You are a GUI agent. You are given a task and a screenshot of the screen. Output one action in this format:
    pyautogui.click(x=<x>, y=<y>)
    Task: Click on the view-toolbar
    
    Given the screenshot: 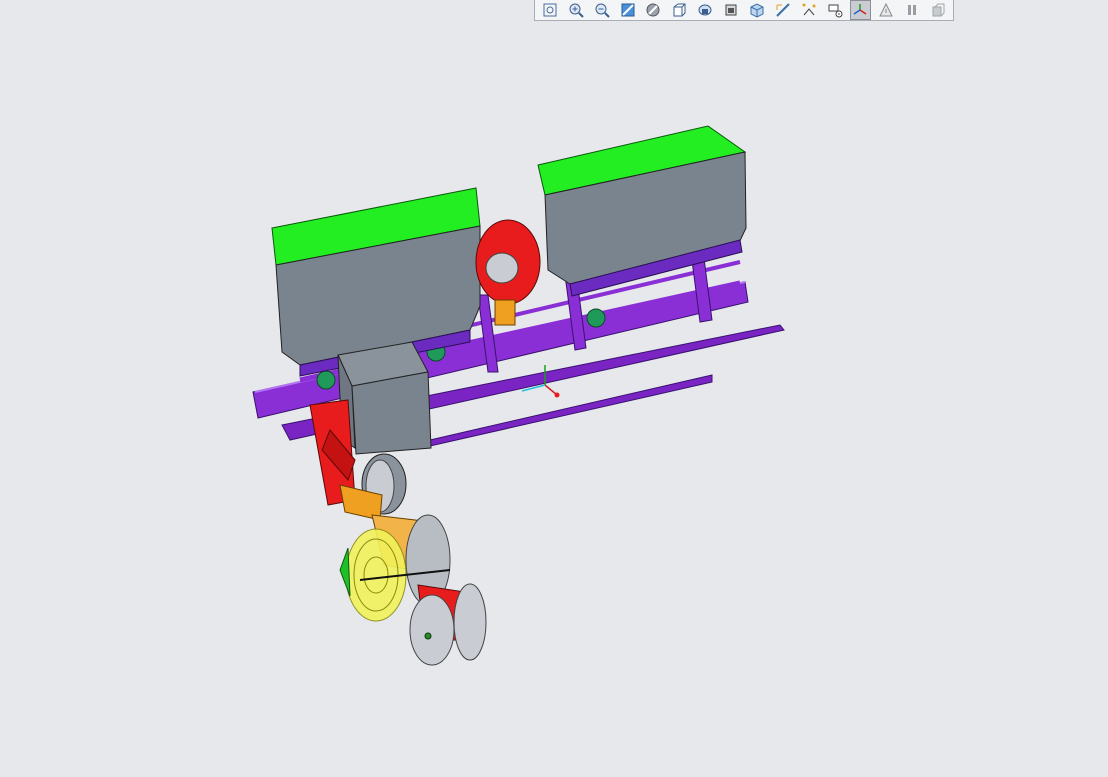 What is the action you would take?
    pyautogui.click(x=744, y=10)
    